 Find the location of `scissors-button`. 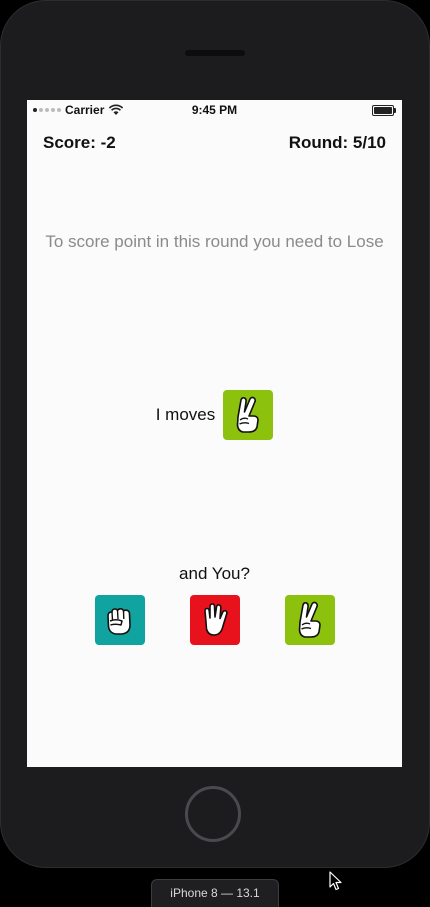

scissors-button is located at coordinates (310, 620).